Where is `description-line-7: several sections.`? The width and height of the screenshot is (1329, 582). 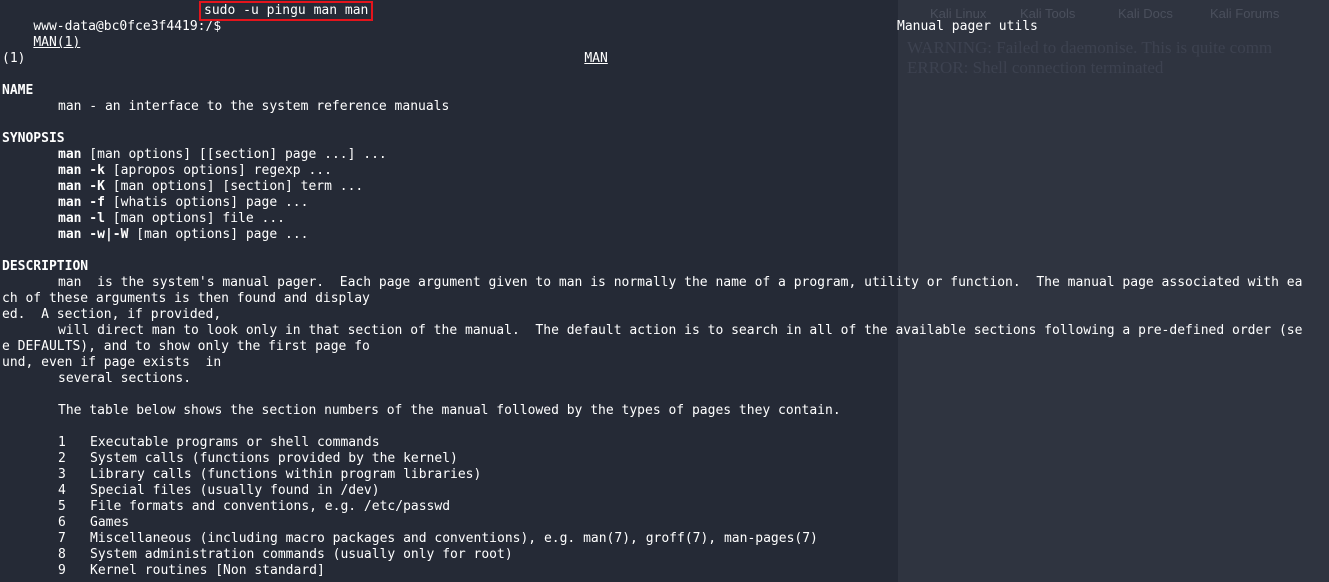 description-line-7: several sections. is located at coordinates (125, 378).